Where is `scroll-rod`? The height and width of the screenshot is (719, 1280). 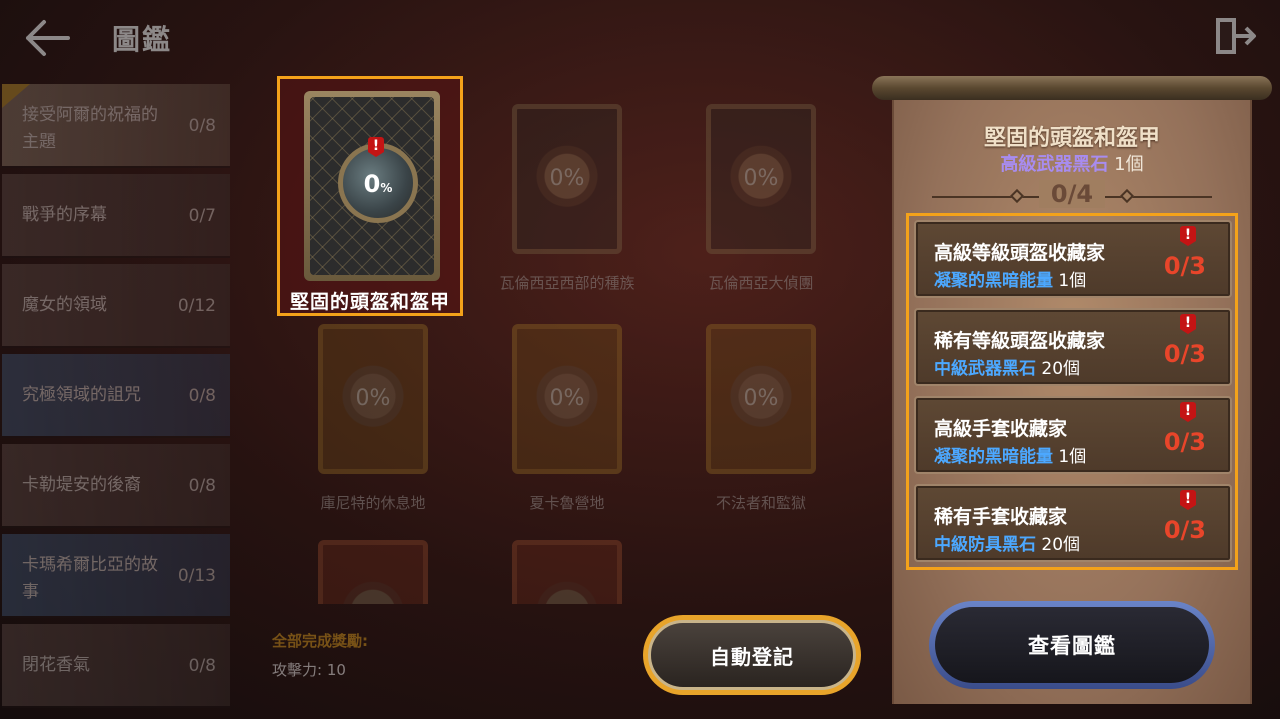
scroll-rod is located at coordinates (1072, 88).